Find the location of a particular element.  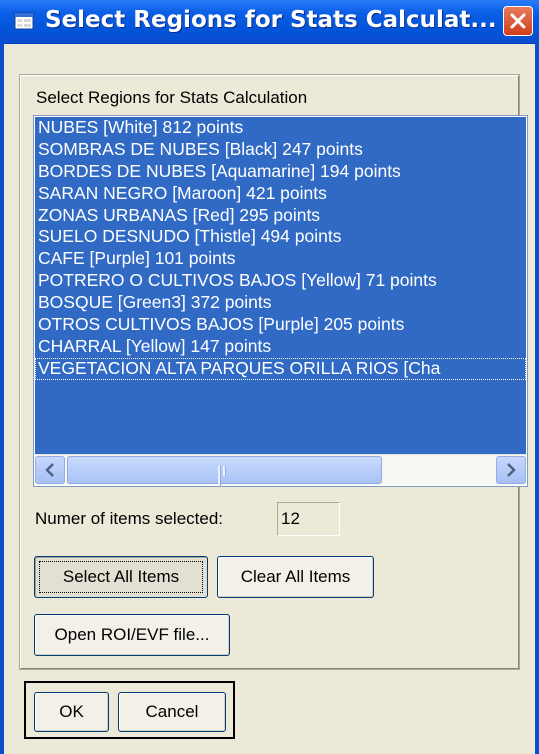

select-all-label: Select All Items is located at coordinates (121, 576).